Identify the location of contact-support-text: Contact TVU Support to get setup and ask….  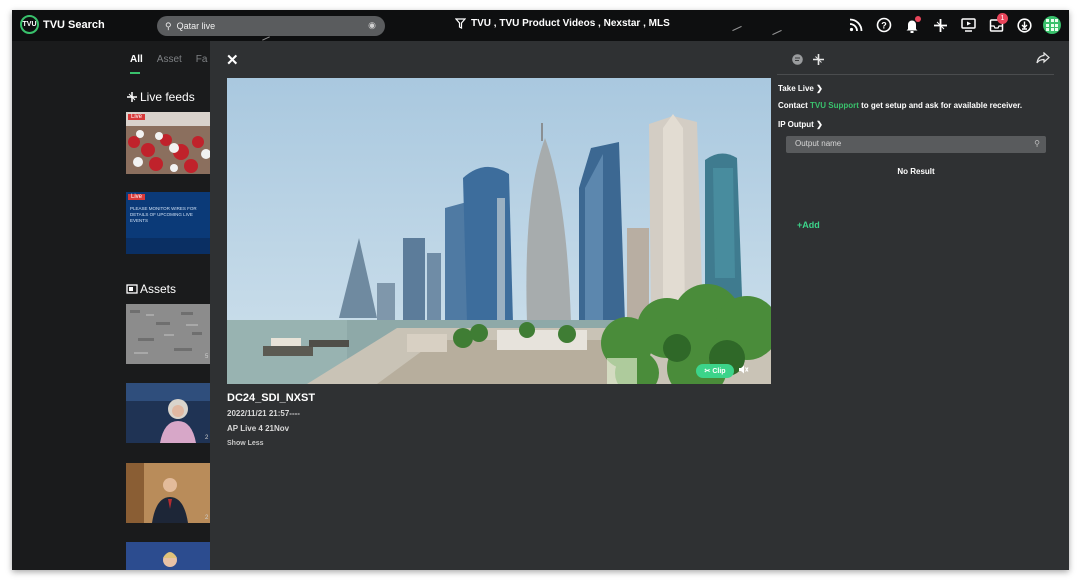
(900, 105).